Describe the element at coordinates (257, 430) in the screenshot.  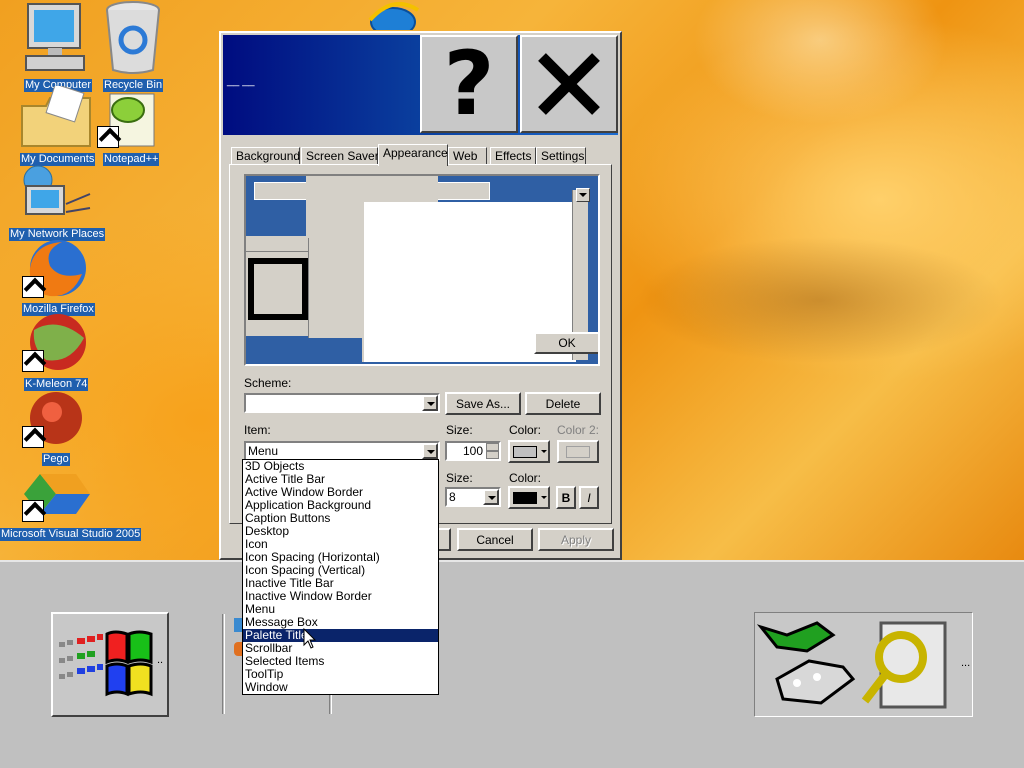
I see `item-label: Item:` at that location.